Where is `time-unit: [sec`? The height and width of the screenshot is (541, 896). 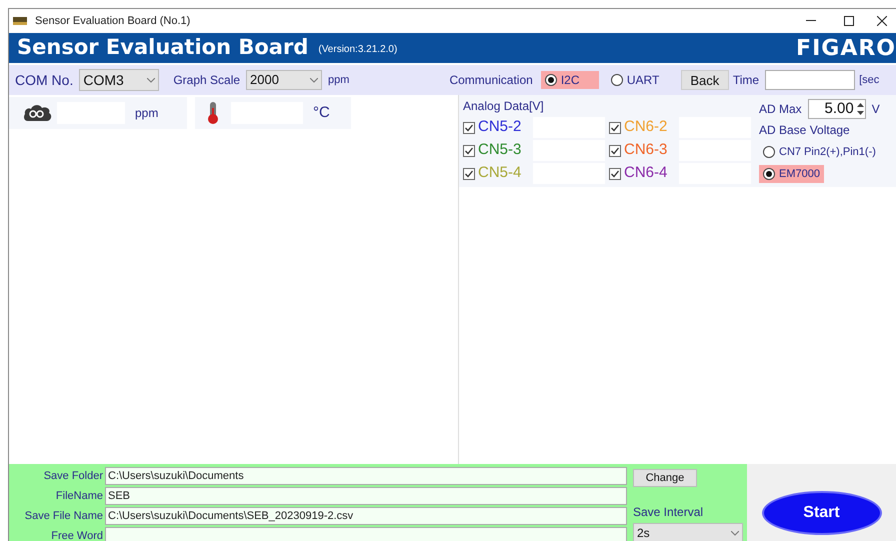
time-unit: [sec is located at coordinates (869, 80).